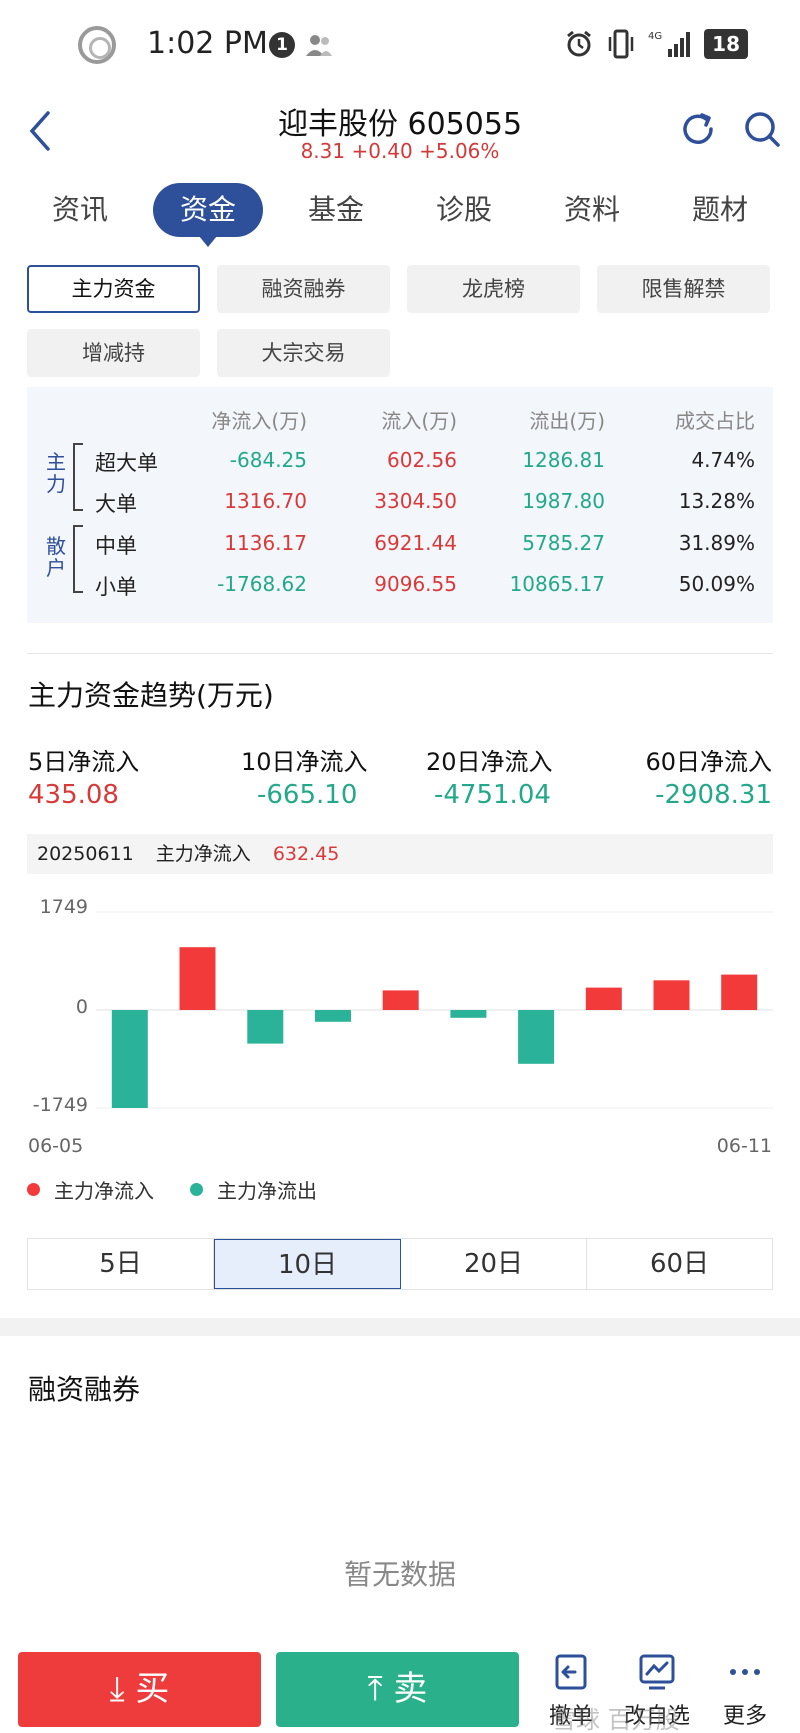 This screenshot has width=800, height=1733. Describe the element at coordinates (434, 1010) in the screenshot. I see `chart-plot` at that location.